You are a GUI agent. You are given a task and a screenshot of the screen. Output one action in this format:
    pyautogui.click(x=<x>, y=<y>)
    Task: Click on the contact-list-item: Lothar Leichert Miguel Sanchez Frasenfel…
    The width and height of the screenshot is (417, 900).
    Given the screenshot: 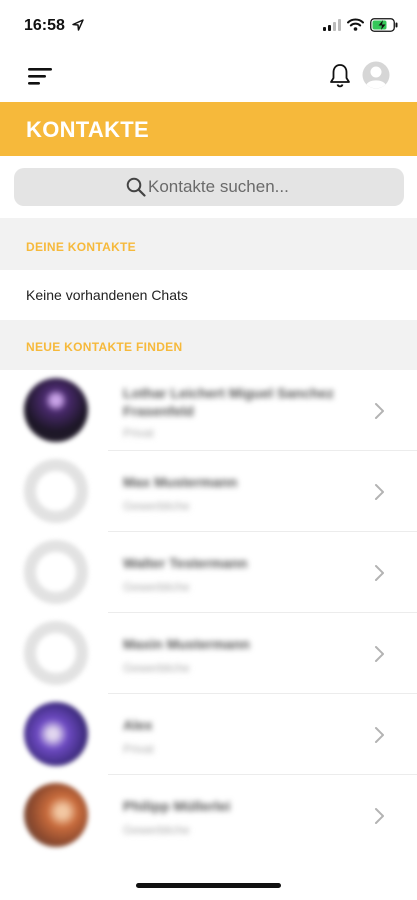 What is the action you would take?
    pyautogui.click(x=208, y=410)
    